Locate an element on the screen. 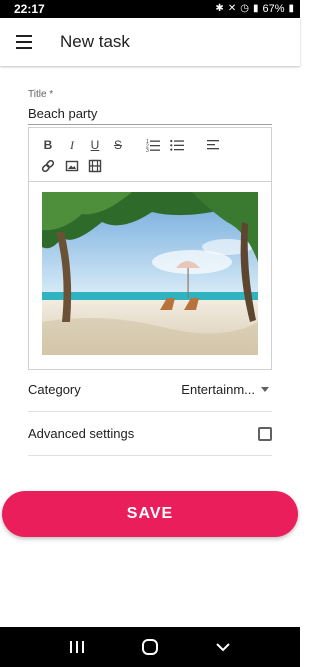 The height and width of the screenshot is (667, 320). signal-icon: ▮ is located at coordinates (255, 8).